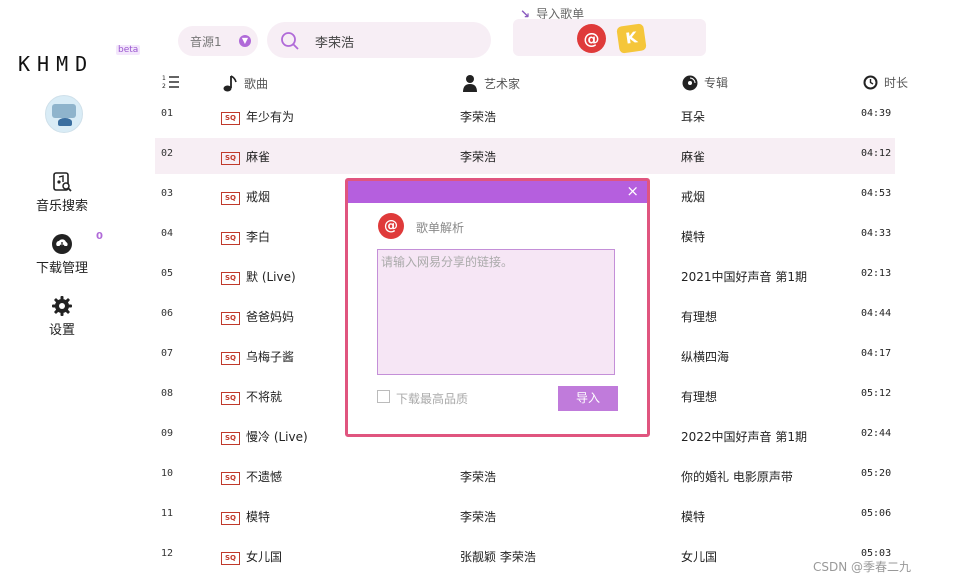  I want to click on sidebar-item-label: 音乐搜索, so click(61, 206).